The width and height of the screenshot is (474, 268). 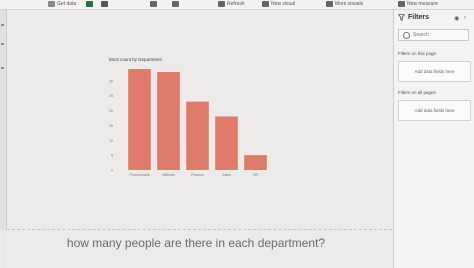 I want to click on excel-button, so click(x=90, y=4).